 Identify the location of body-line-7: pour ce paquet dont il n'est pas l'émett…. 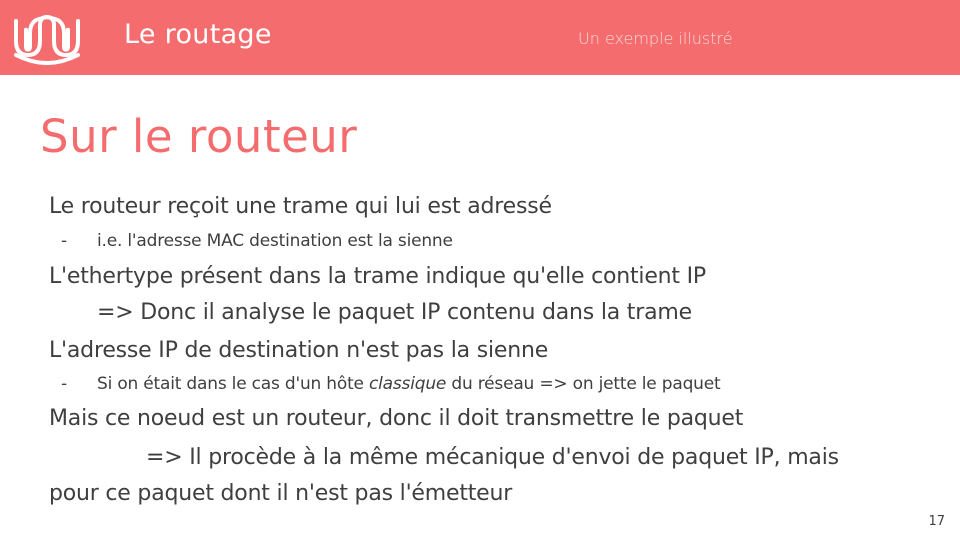
(281, 493).